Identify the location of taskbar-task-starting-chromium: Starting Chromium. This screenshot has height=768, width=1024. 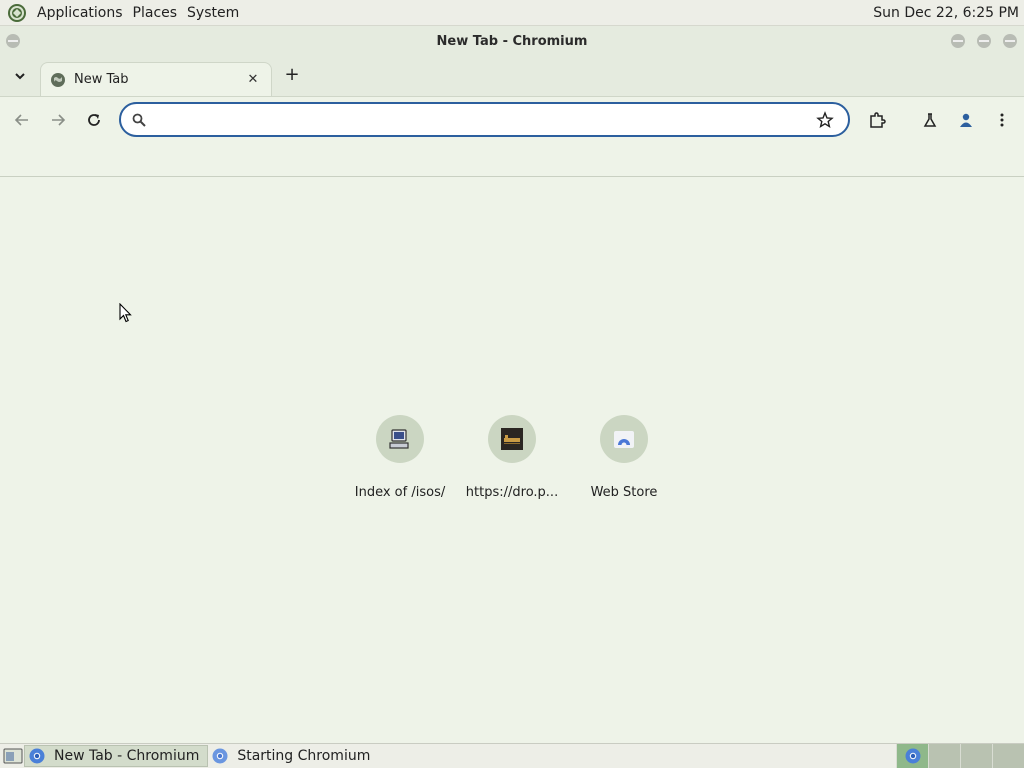
(293, 756).